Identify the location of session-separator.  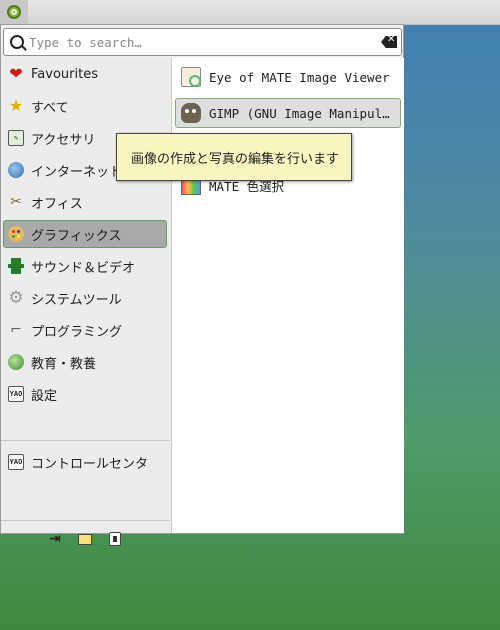
(85, 520).